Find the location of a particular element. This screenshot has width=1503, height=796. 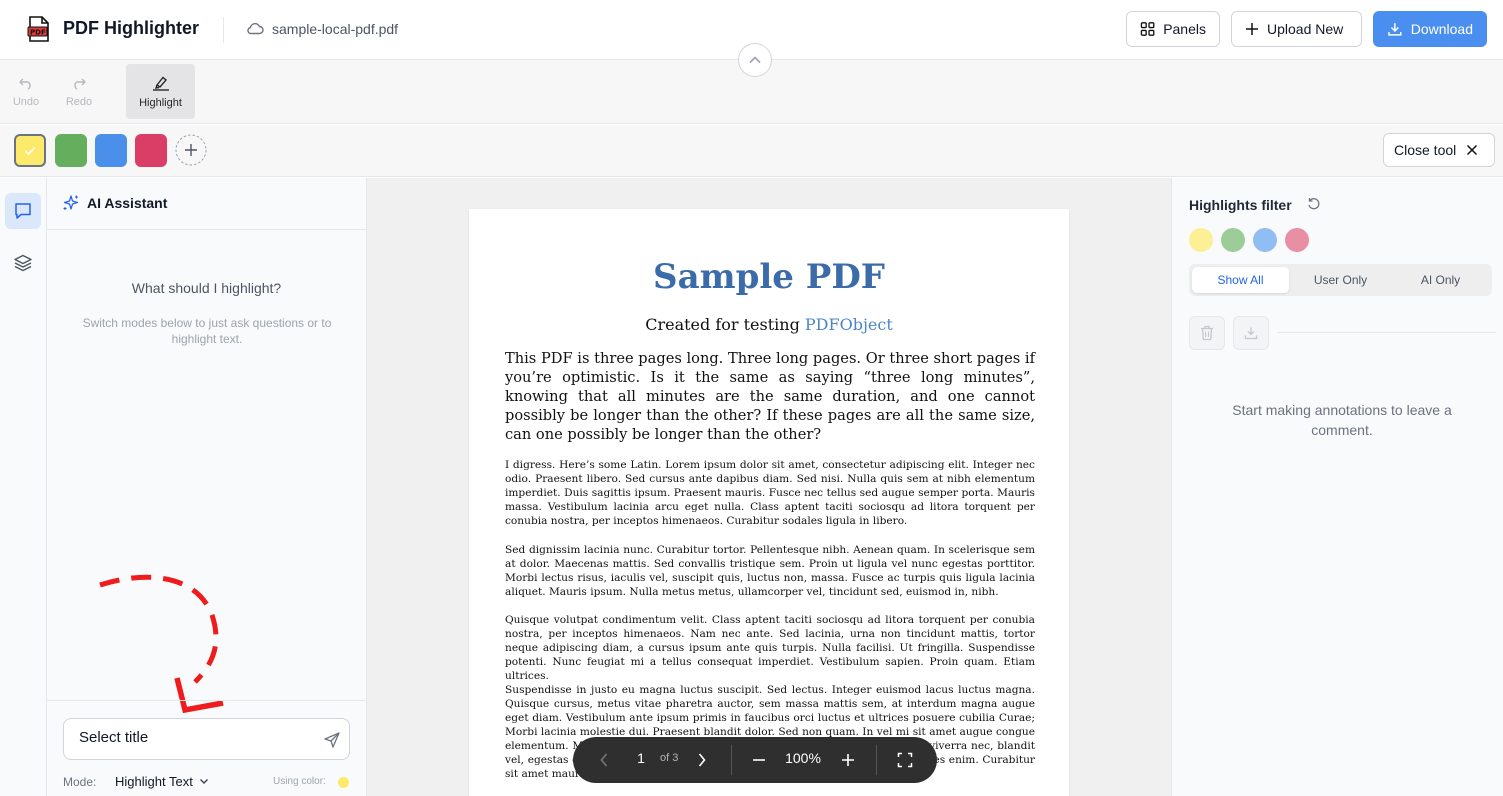

trash-icon is located at coordinates (1207, 333).